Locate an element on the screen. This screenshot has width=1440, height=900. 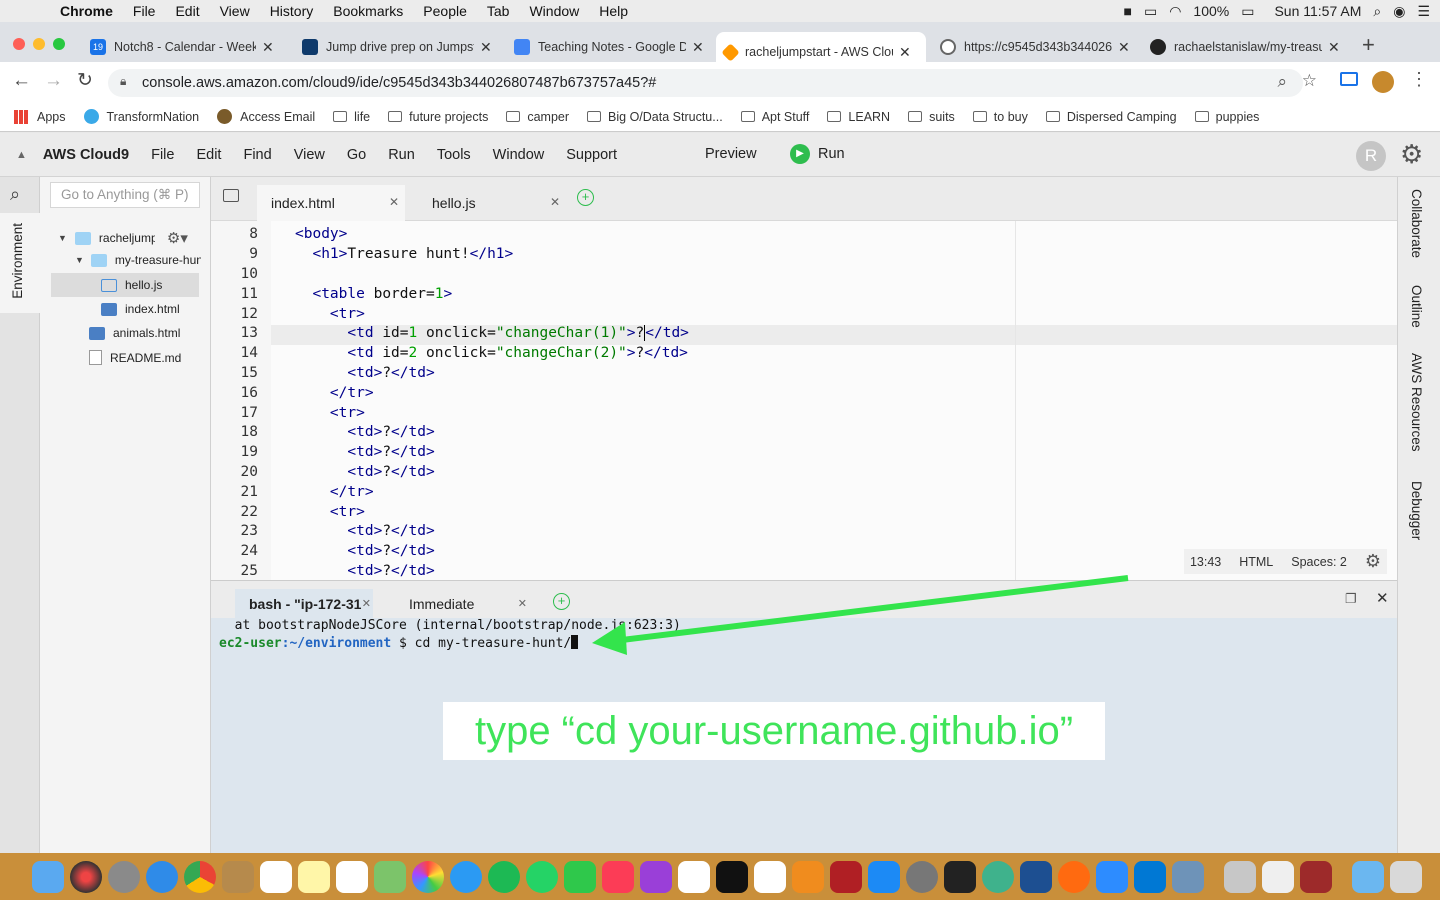
add-tab-icon: + is located at coordinates (585, 197).